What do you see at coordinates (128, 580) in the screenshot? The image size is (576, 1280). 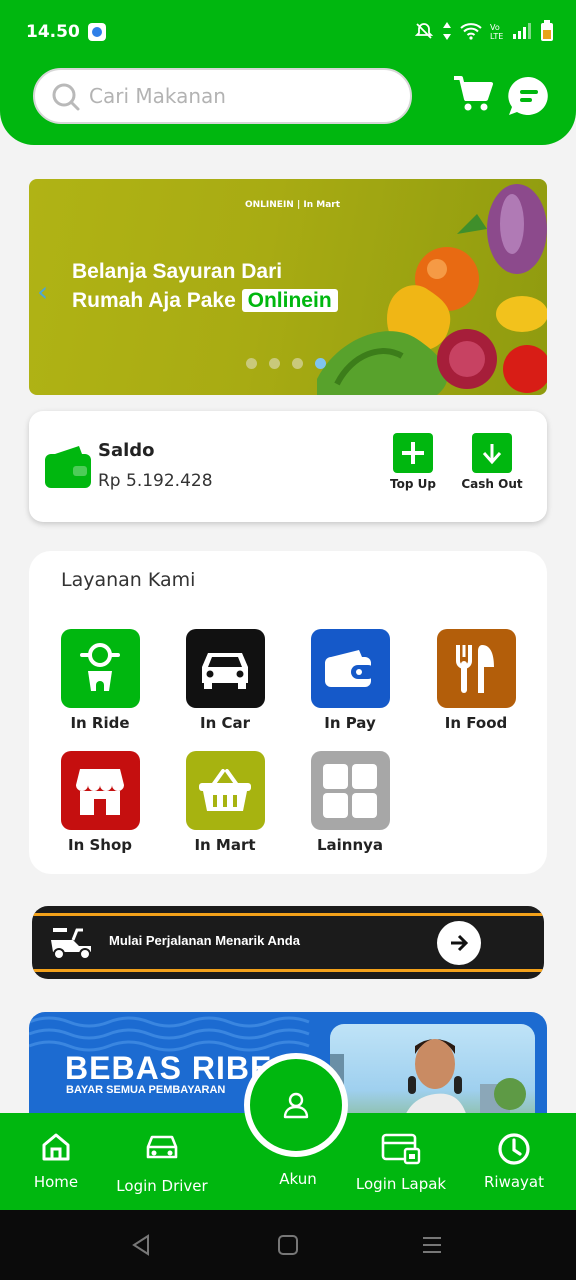 I see `services-title: Layanan Kami` at bounding box center [128, 580].